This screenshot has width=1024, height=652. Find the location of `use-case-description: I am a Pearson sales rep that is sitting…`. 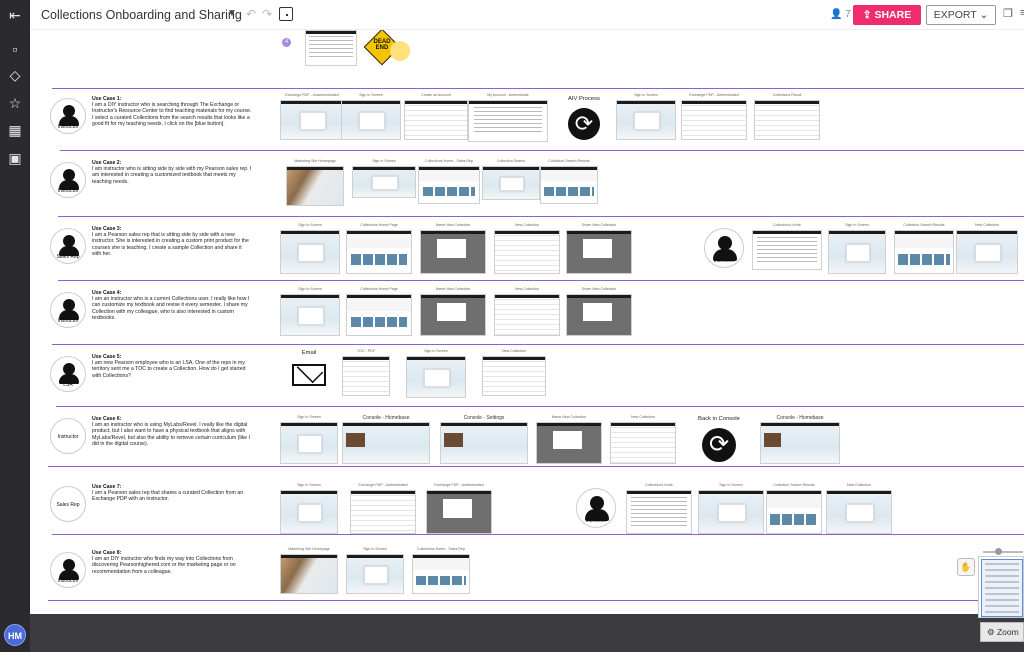

use-case-description: I am a Pearson sales rep that is sitting… is located at coordinates (170, 244).